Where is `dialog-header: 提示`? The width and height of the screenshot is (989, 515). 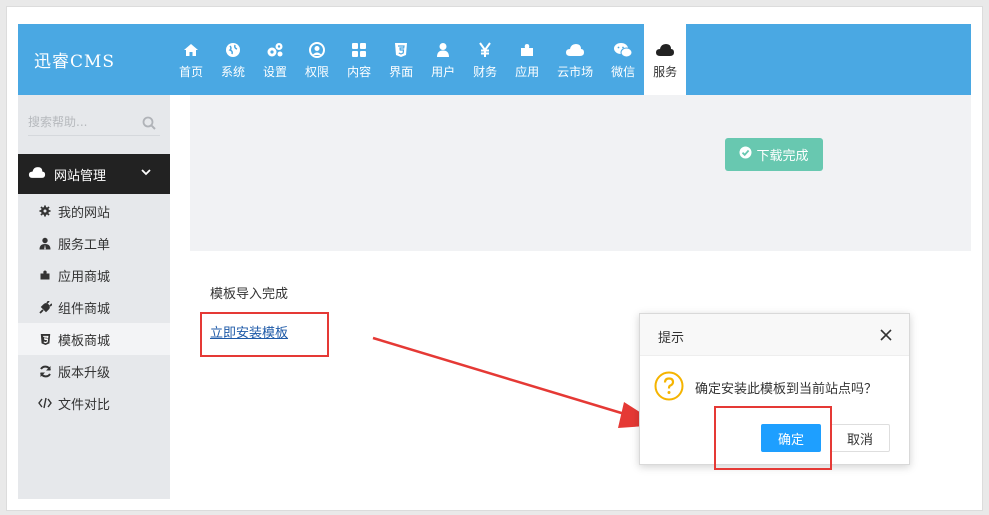
dialog-header: 提示 is located at coordinates (774, 335).